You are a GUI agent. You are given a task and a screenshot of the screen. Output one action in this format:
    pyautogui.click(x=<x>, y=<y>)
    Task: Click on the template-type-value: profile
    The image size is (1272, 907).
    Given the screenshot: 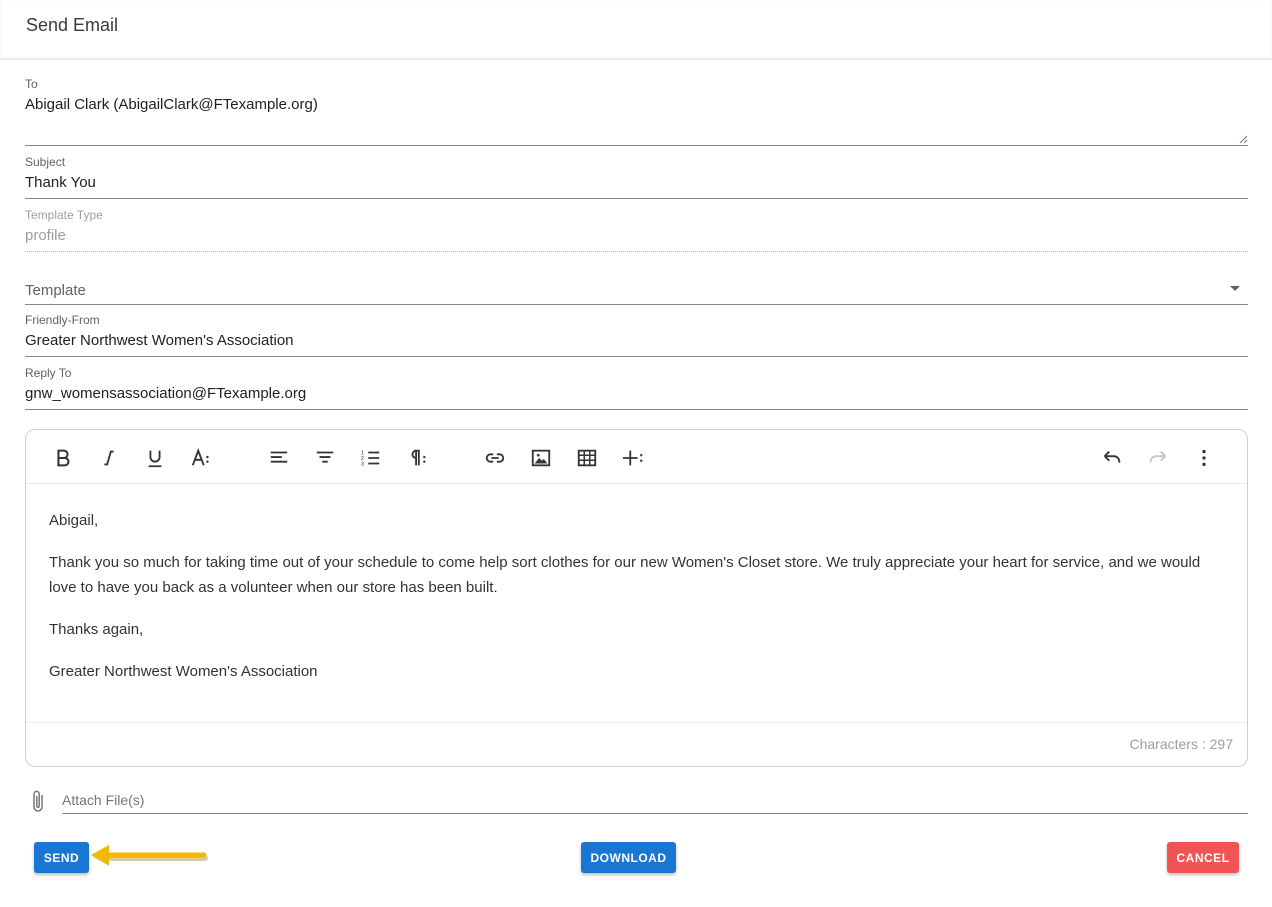 What is the action you would take?
    pyautogui.click(x=45, y=235)
    